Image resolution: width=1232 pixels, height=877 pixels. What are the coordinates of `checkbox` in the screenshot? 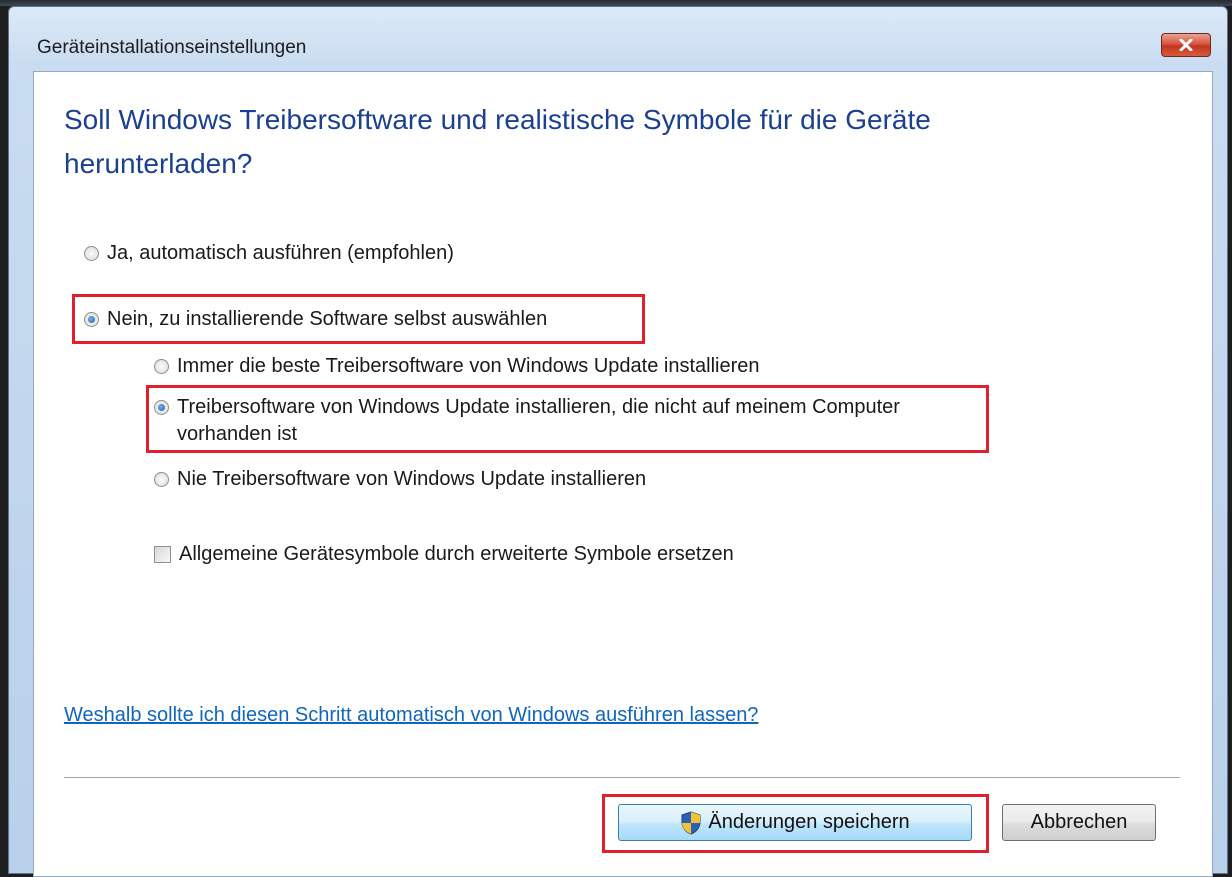 It's located at (162, 554).